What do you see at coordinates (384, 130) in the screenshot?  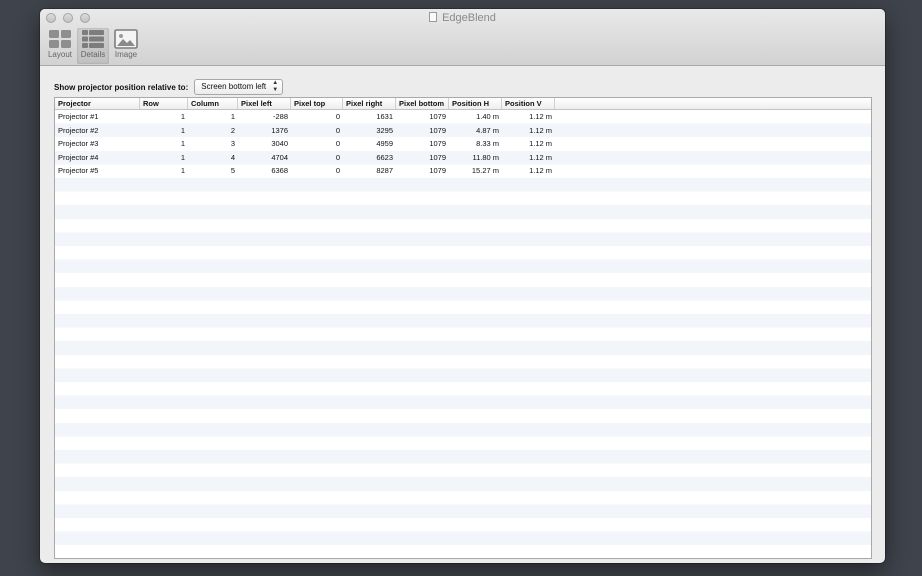 I see `cell-pixel-right: 3295` at bounding box center [384, 130].